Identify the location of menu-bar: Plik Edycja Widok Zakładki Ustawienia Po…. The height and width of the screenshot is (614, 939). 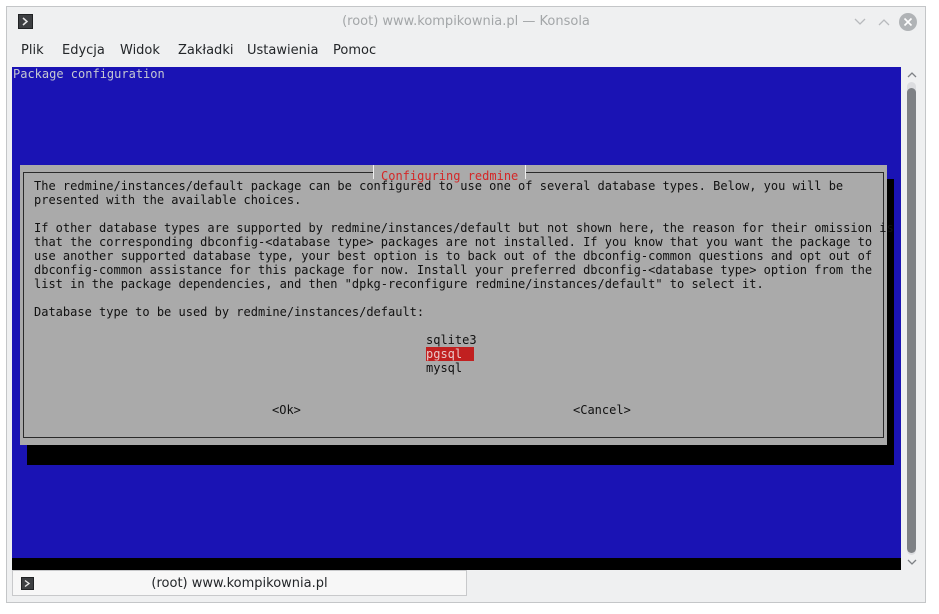
(466, 51).